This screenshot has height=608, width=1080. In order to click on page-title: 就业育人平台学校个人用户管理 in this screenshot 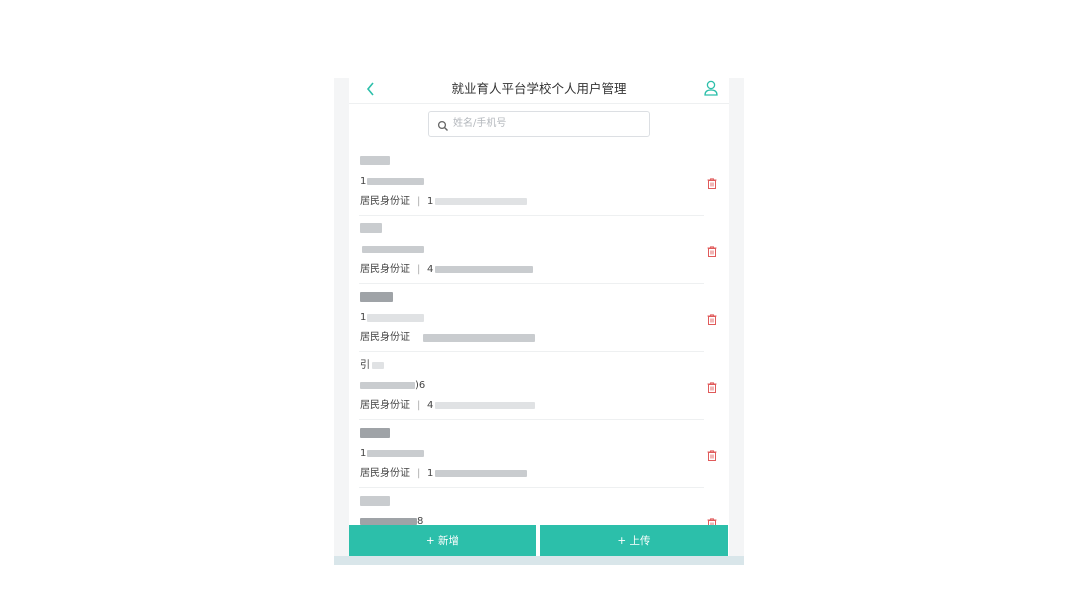, I will do `click(539, 88)`.